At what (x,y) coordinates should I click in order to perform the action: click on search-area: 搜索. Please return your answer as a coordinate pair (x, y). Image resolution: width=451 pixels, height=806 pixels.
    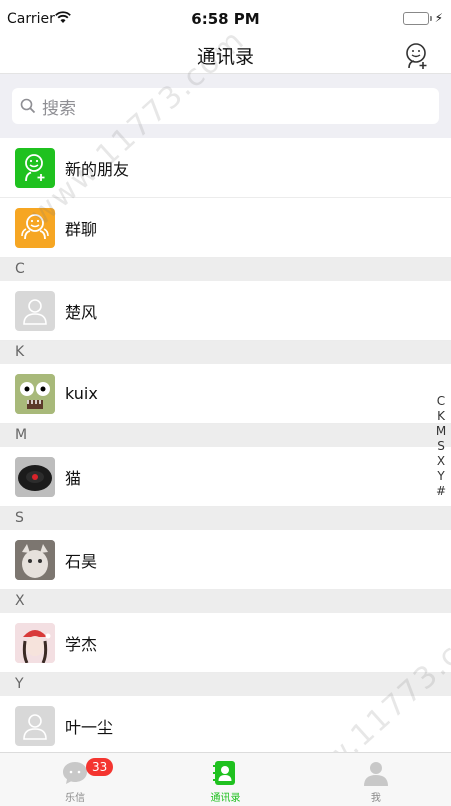
    Looking at the image, I should click on (225, 106).